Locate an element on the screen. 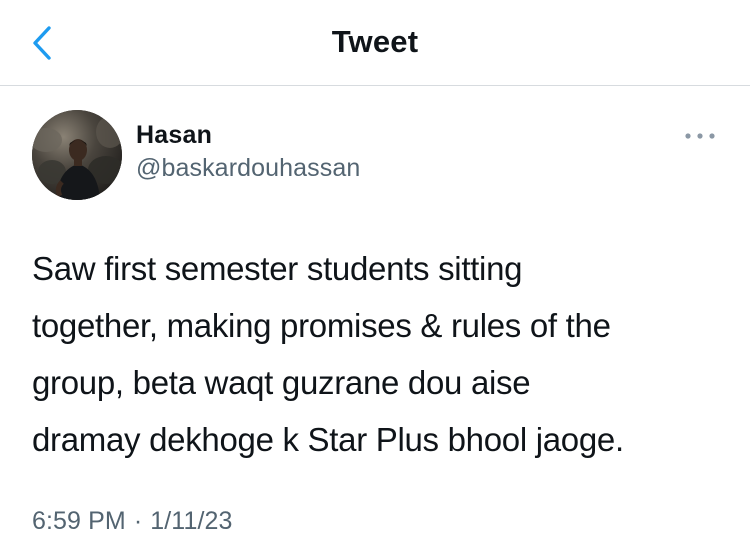  user-avatar-photo is located at coordinates (77, 155).